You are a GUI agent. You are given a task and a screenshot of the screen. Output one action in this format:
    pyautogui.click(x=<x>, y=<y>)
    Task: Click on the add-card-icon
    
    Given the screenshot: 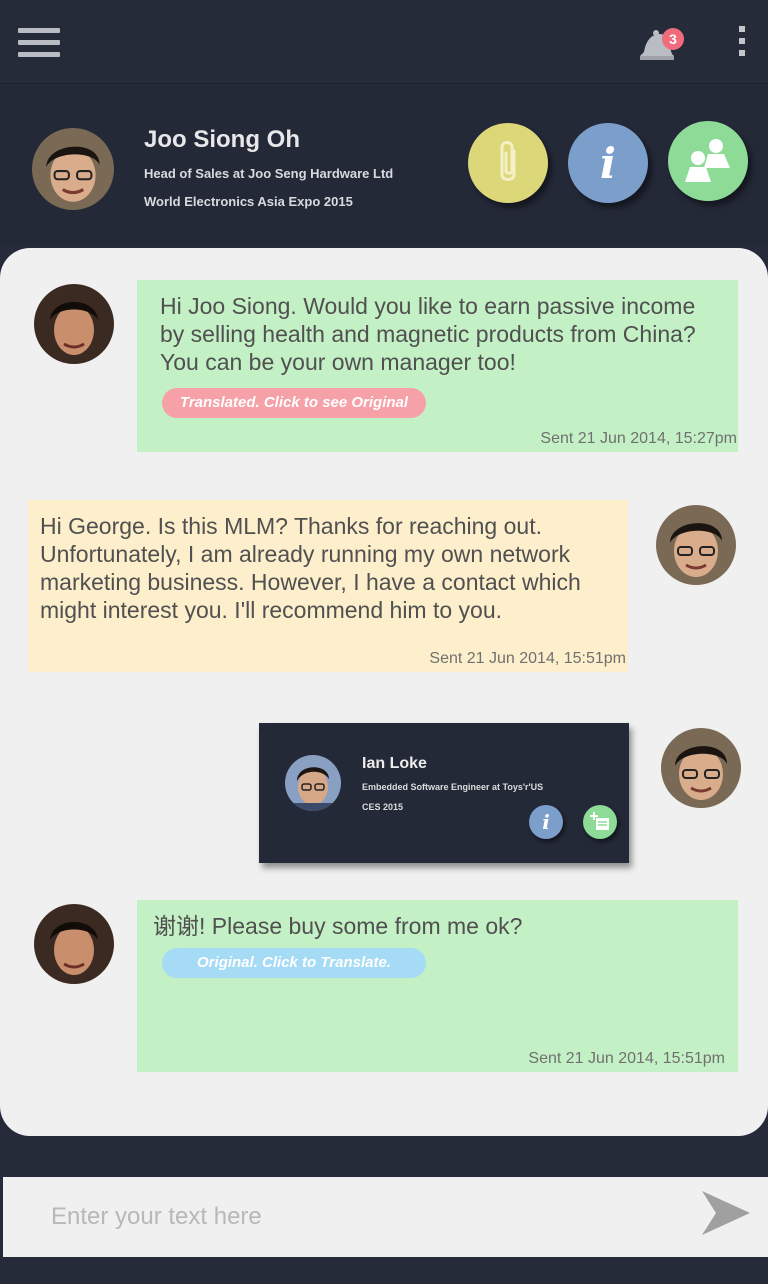 What is the action you would take?
    pyautogui.click(x=599, y=821)
    